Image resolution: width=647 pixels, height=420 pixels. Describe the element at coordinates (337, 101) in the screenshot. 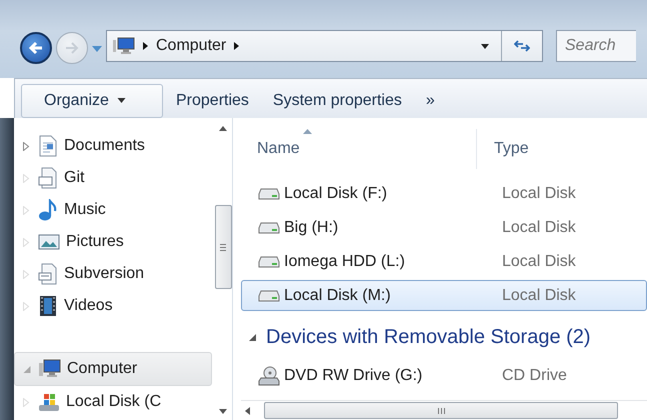

I see `toolbar-button: System properties` at that location.